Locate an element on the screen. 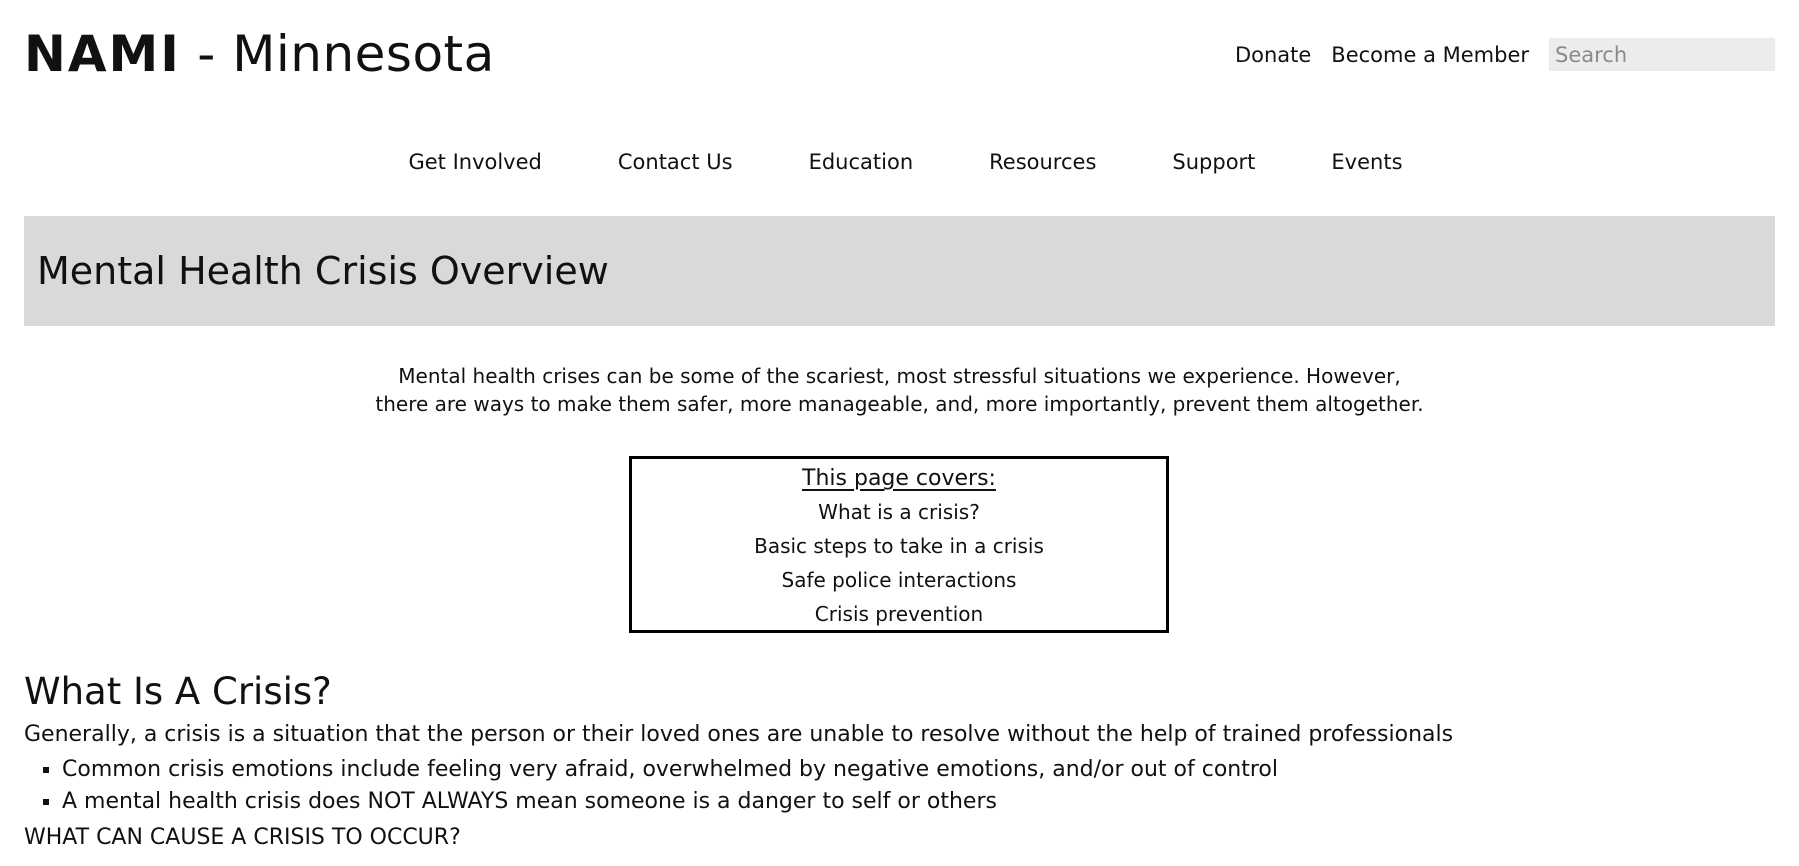 The height and width of the screenshot is (866, 1799). site-title-rest: - Minnesota is located at coordinates (338, 54).